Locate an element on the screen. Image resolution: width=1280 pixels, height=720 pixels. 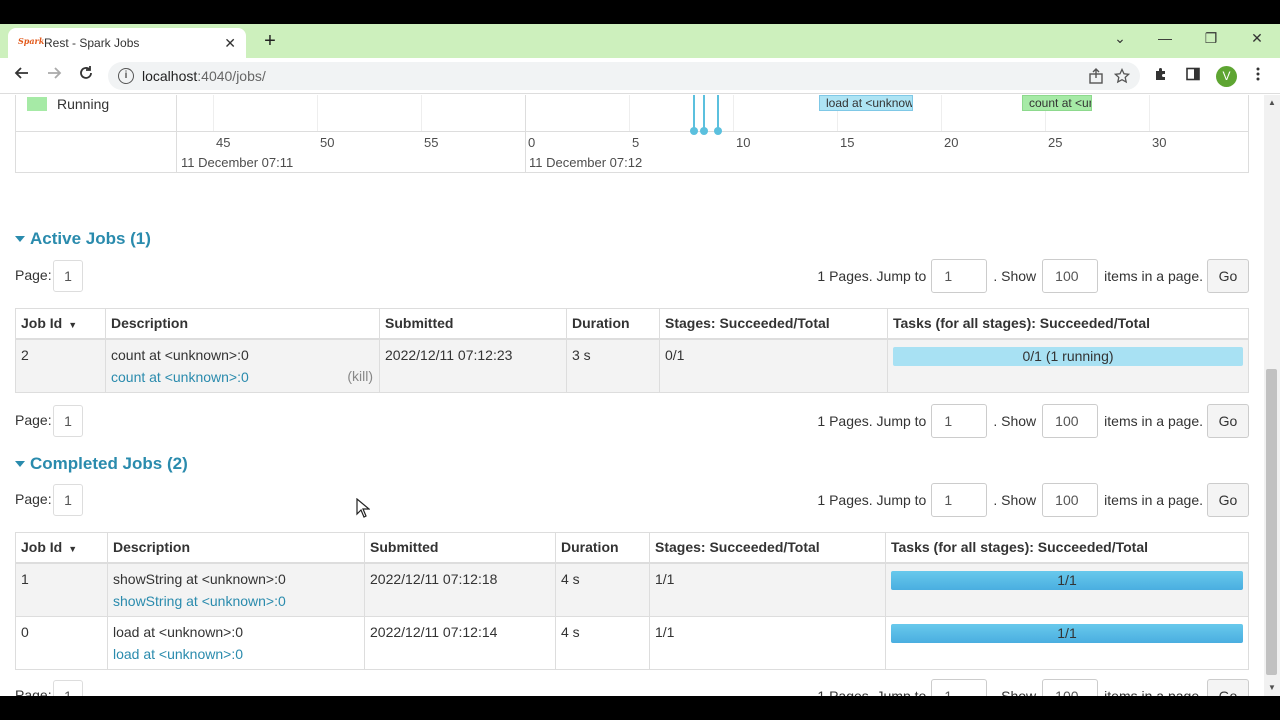
timeline-tick: 5 is located at coordinates (636, 142).